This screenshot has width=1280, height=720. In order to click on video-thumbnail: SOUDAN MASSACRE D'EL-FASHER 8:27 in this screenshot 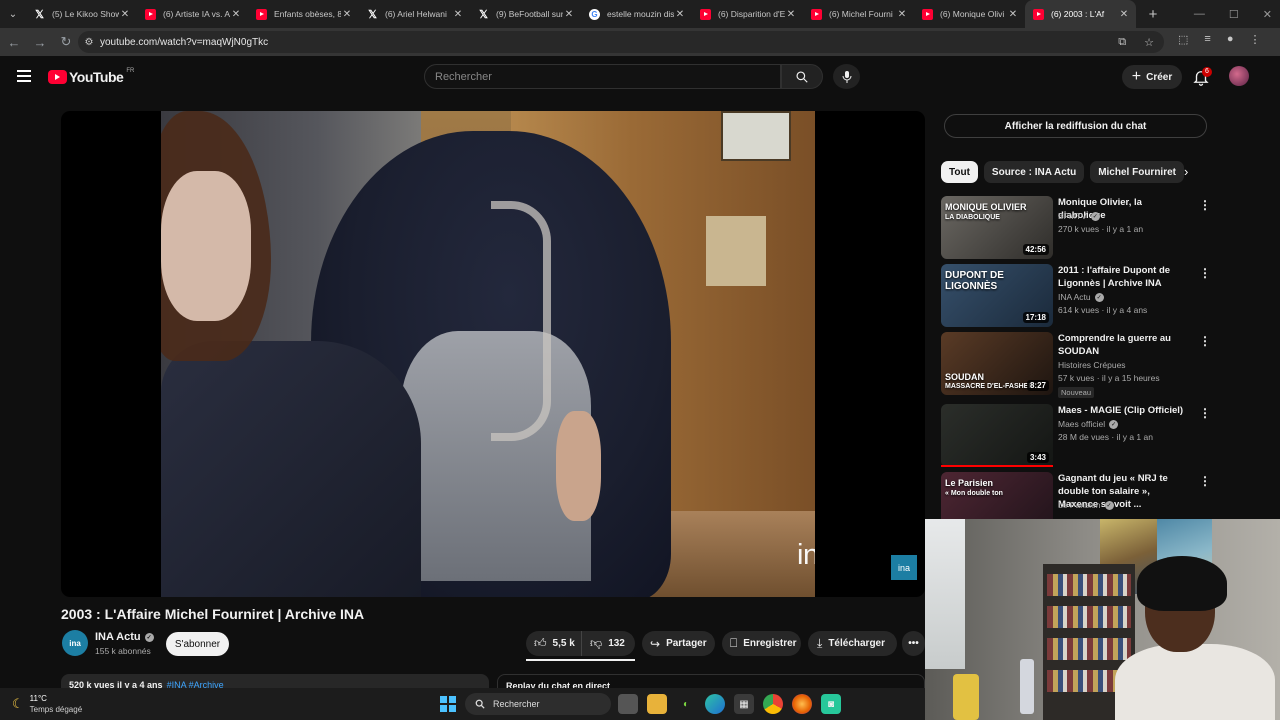, I will do `click(997, 363)`.